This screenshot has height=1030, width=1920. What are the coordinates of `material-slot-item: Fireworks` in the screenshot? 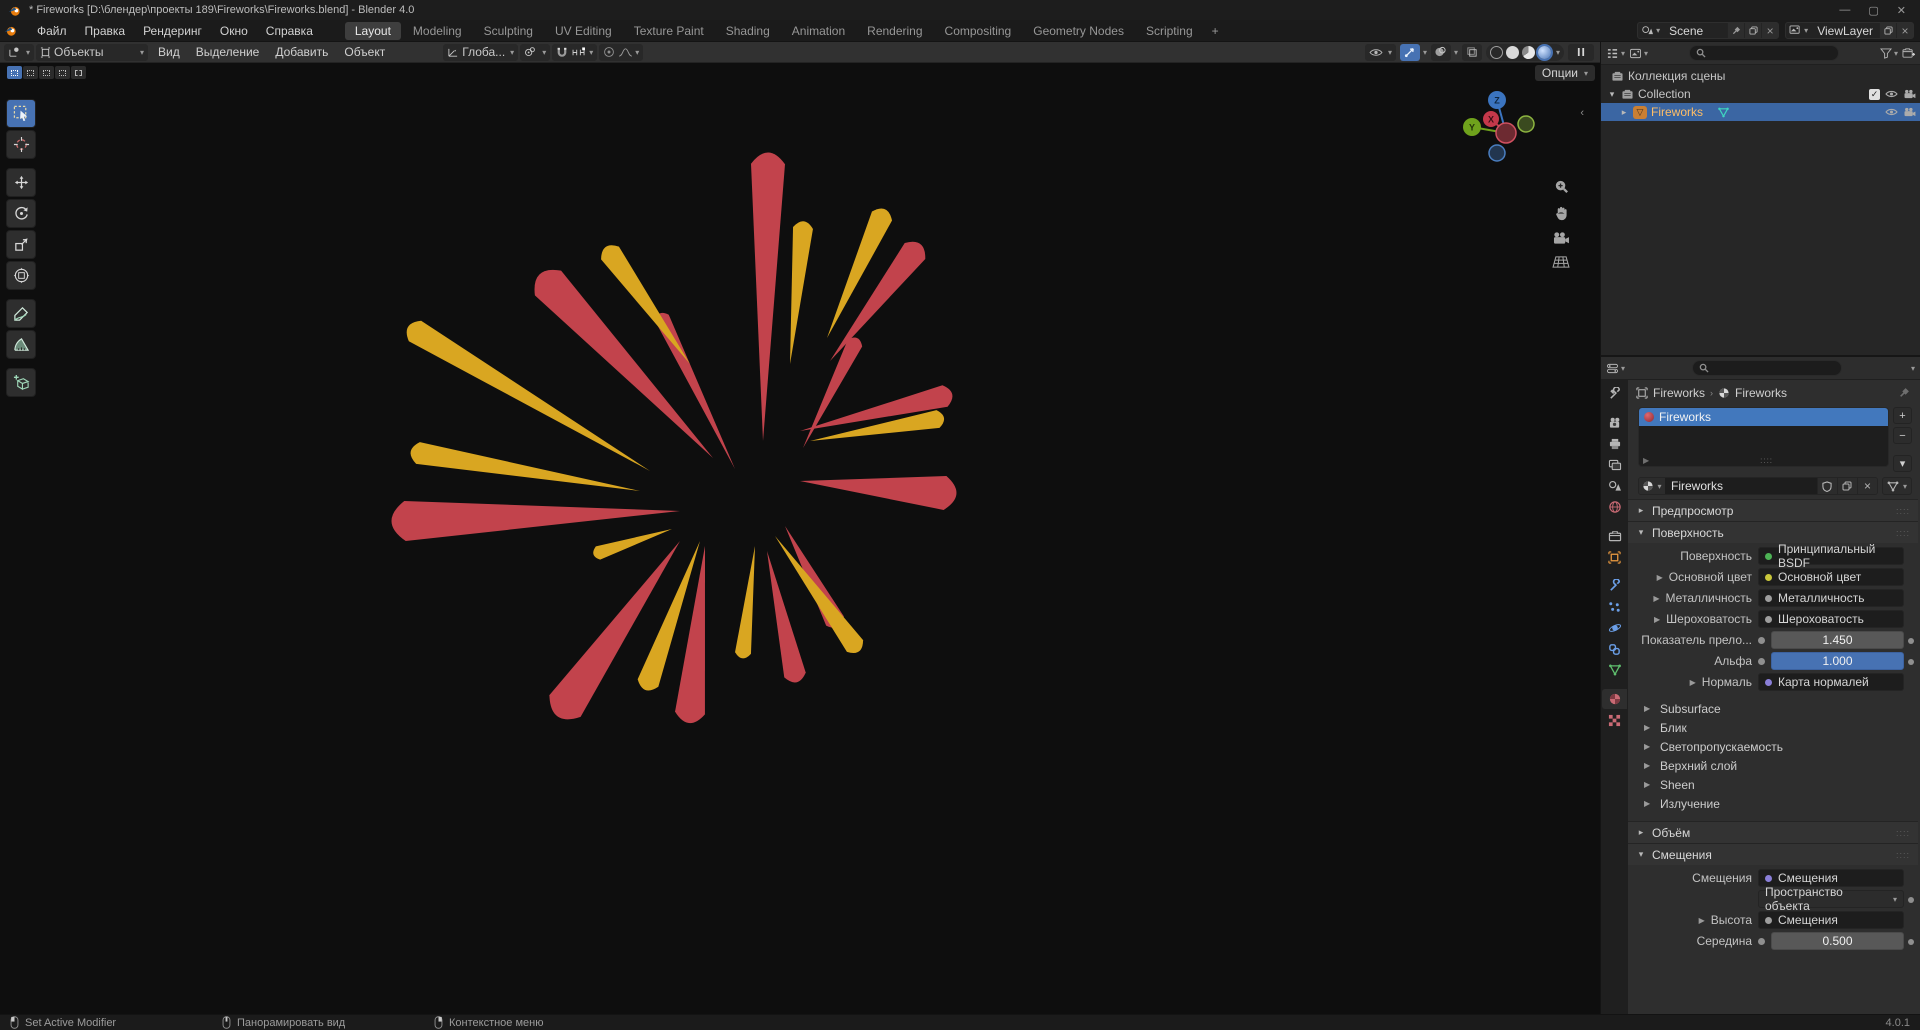 It's located at (1763, 417).